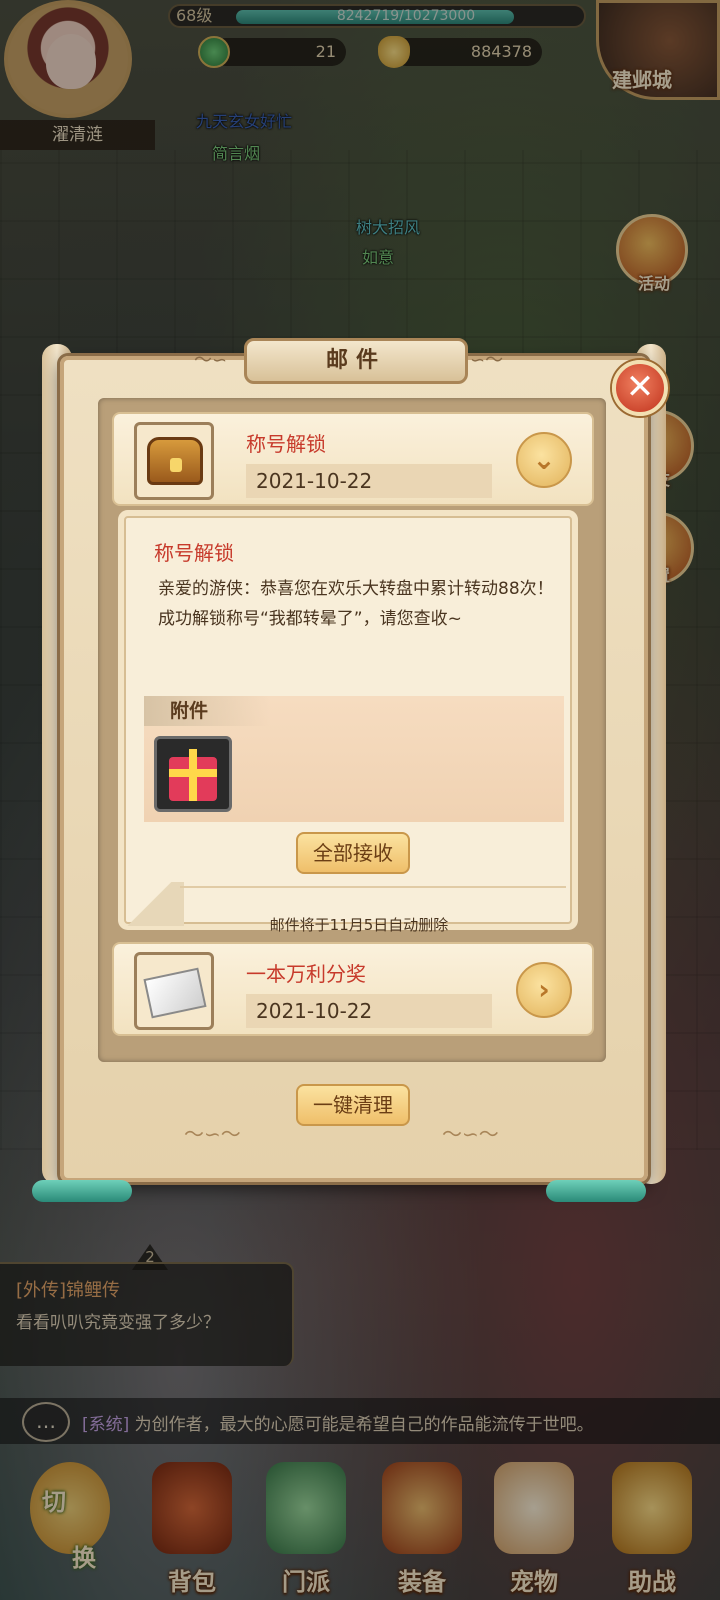  What do you see at coordinates (353, 459) in the screenshot?
I see `mail-item: 称号解锁 2021-10-22 ⌄` at bounding box center [353, 459].